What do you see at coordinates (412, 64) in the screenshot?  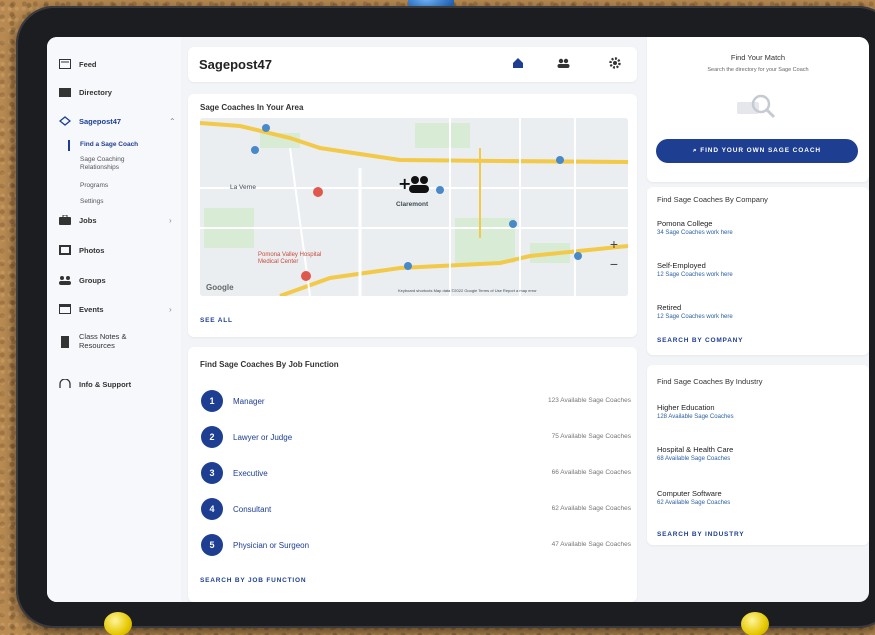 I see `page-header: Sagepost47` at bounding box center [412, 64].